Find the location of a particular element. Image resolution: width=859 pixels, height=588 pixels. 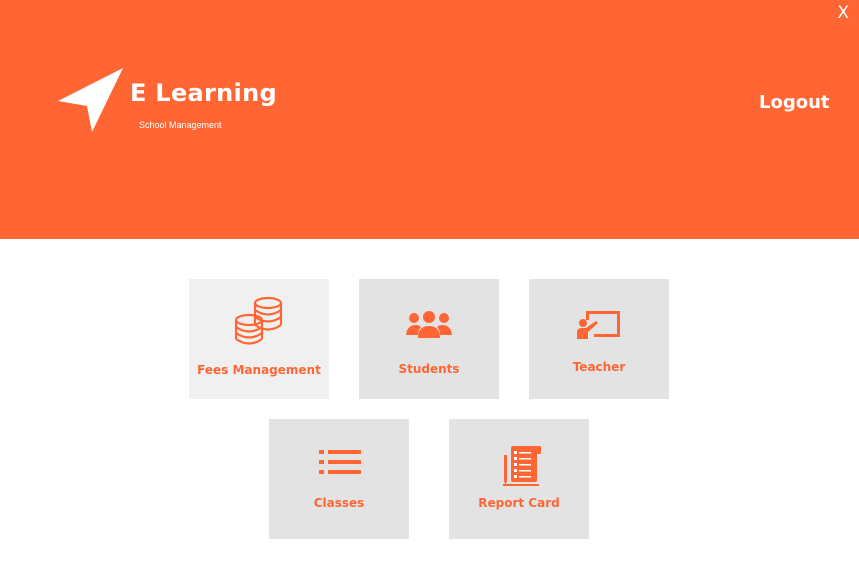

tile-label-report-card: Report Card is located at coordinates (519, 503).